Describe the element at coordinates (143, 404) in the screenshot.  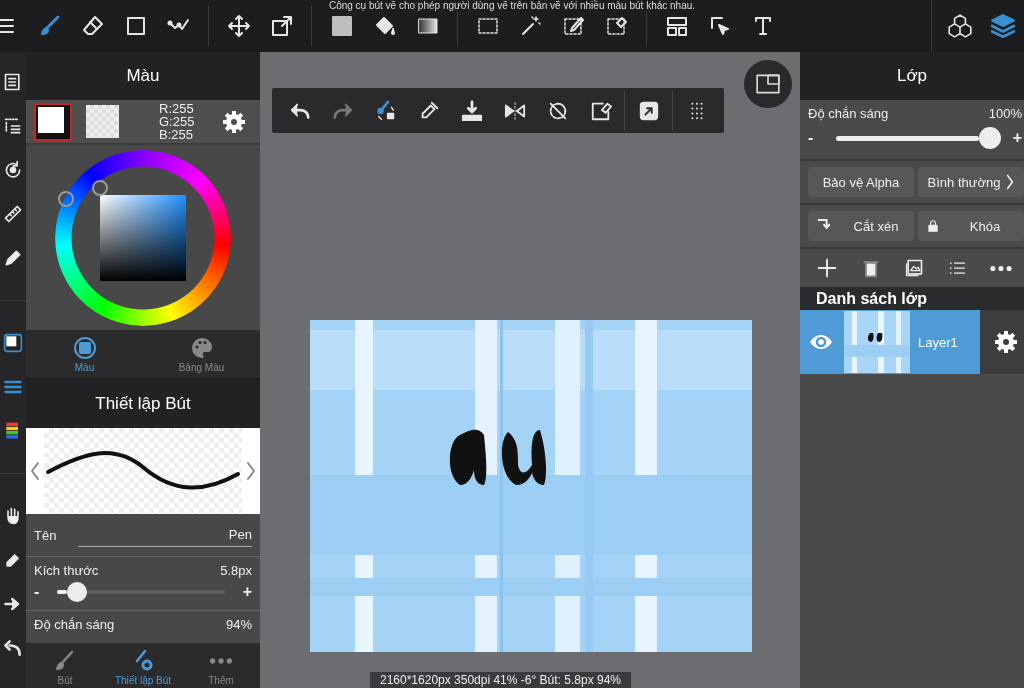
I see `panel-title: Thiết lập Bút` at that location.